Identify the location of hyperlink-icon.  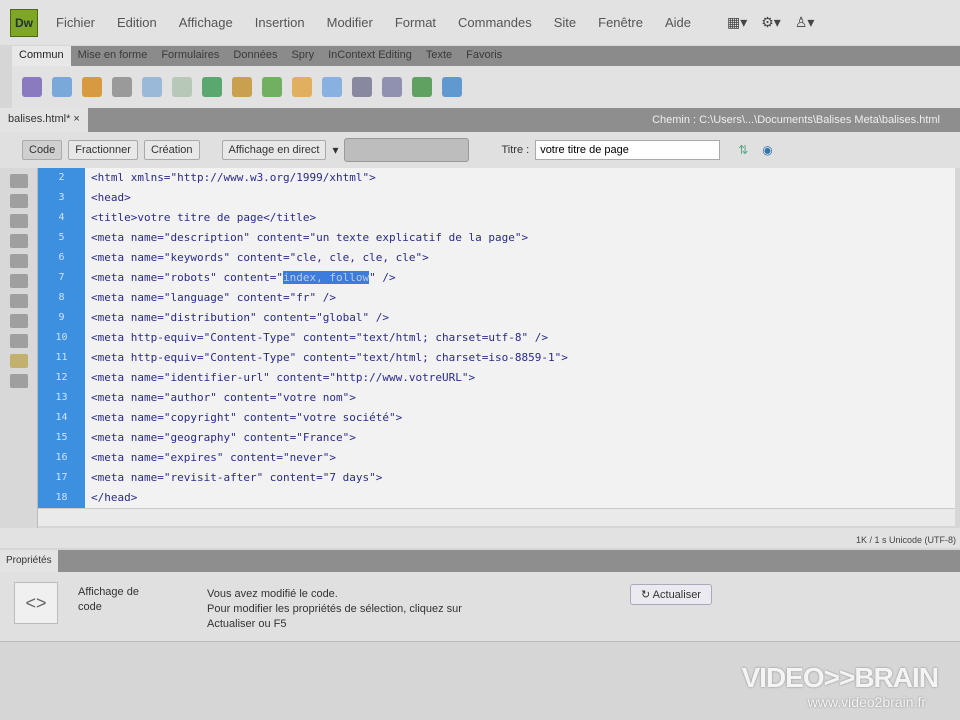
(32, 87).